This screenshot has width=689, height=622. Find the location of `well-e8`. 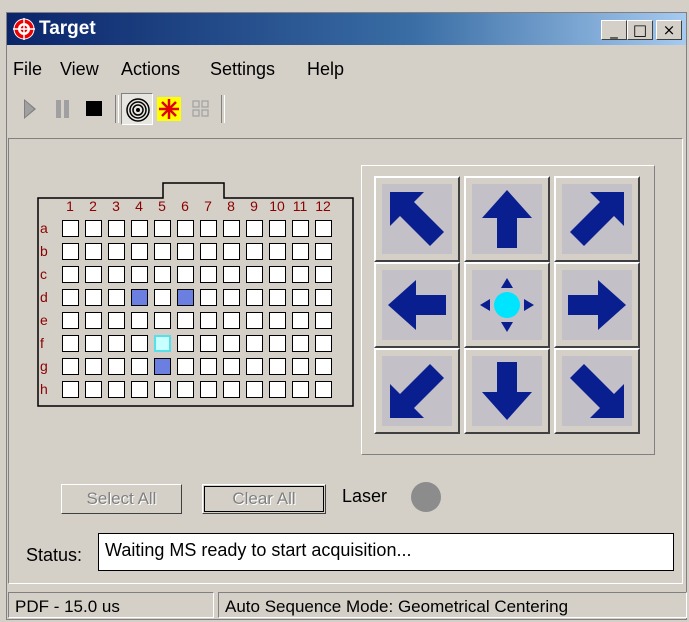

well-e8 is located at coordinates (231, 320).